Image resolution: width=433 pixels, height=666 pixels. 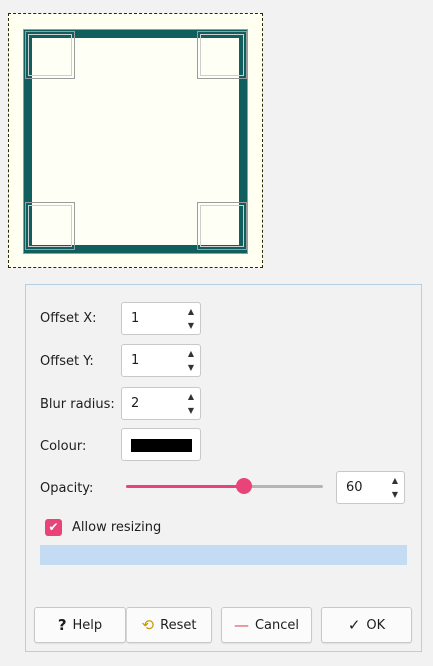 I want to click on offset-y-label: Offset Y:, so click(x=67, y=361).